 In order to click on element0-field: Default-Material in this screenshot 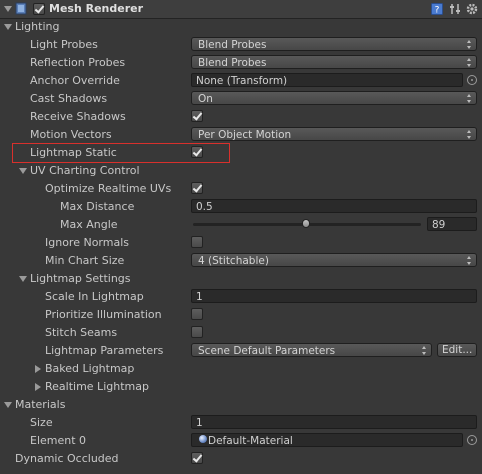, I will do `click(327, 440)`.